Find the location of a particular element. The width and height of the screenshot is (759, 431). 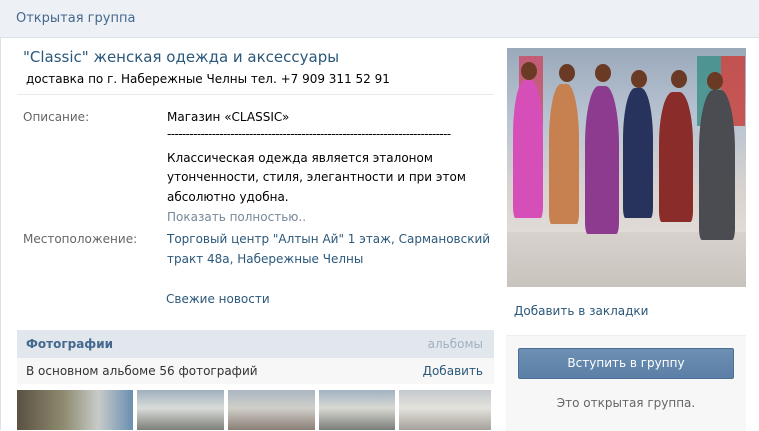

photos-count: В основном альбоме 56 фотографий is located at coordinates (142, 371).